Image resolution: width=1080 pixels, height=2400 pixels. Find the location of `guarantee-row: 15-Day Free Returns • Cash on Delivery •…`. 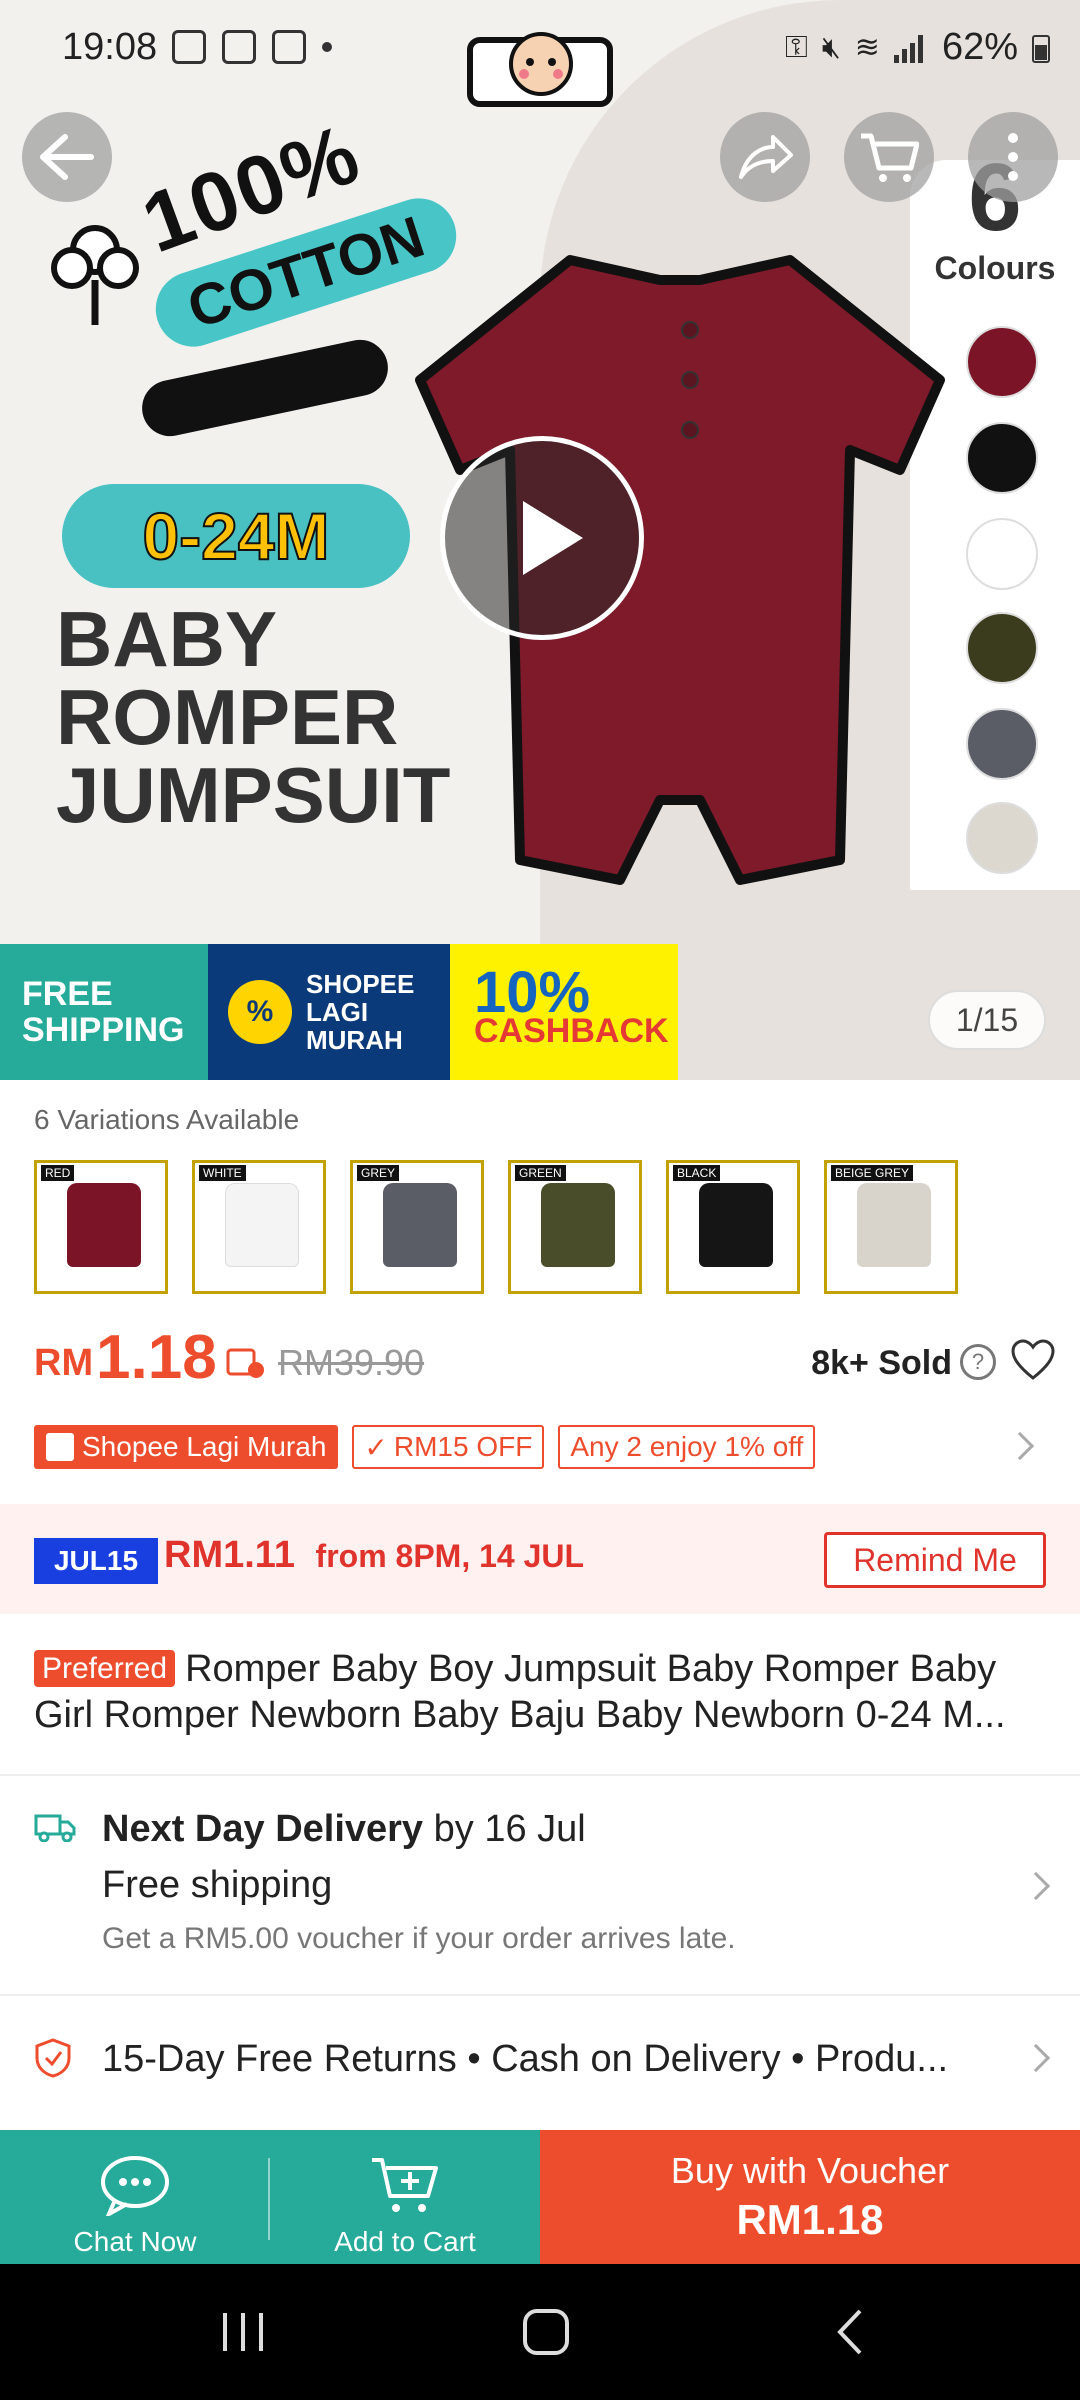

guarantee-row: 15-Day Free Returns • Cash on Delivery •… is located at coordinates (540, 2056).